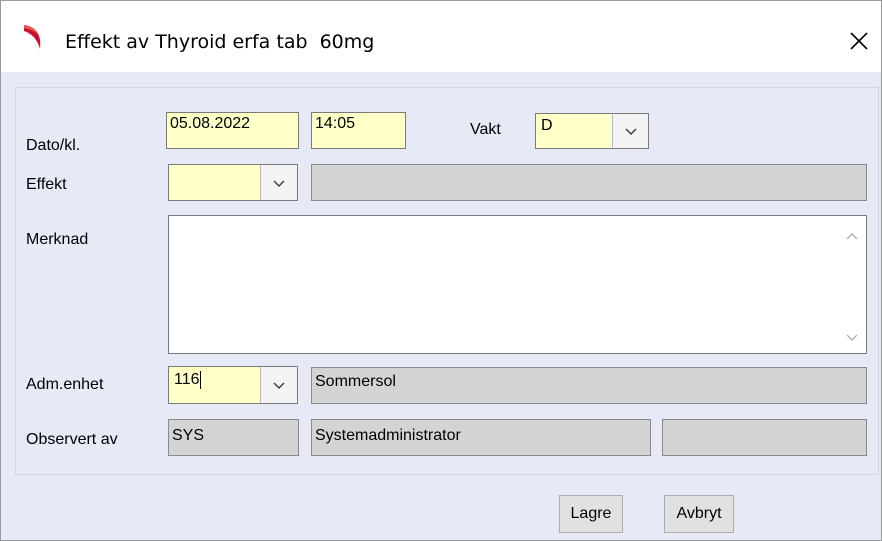  Describe the element at coordinates (699, 514) in the screenshot. I see `cancel-button: Avbryt` at that location.